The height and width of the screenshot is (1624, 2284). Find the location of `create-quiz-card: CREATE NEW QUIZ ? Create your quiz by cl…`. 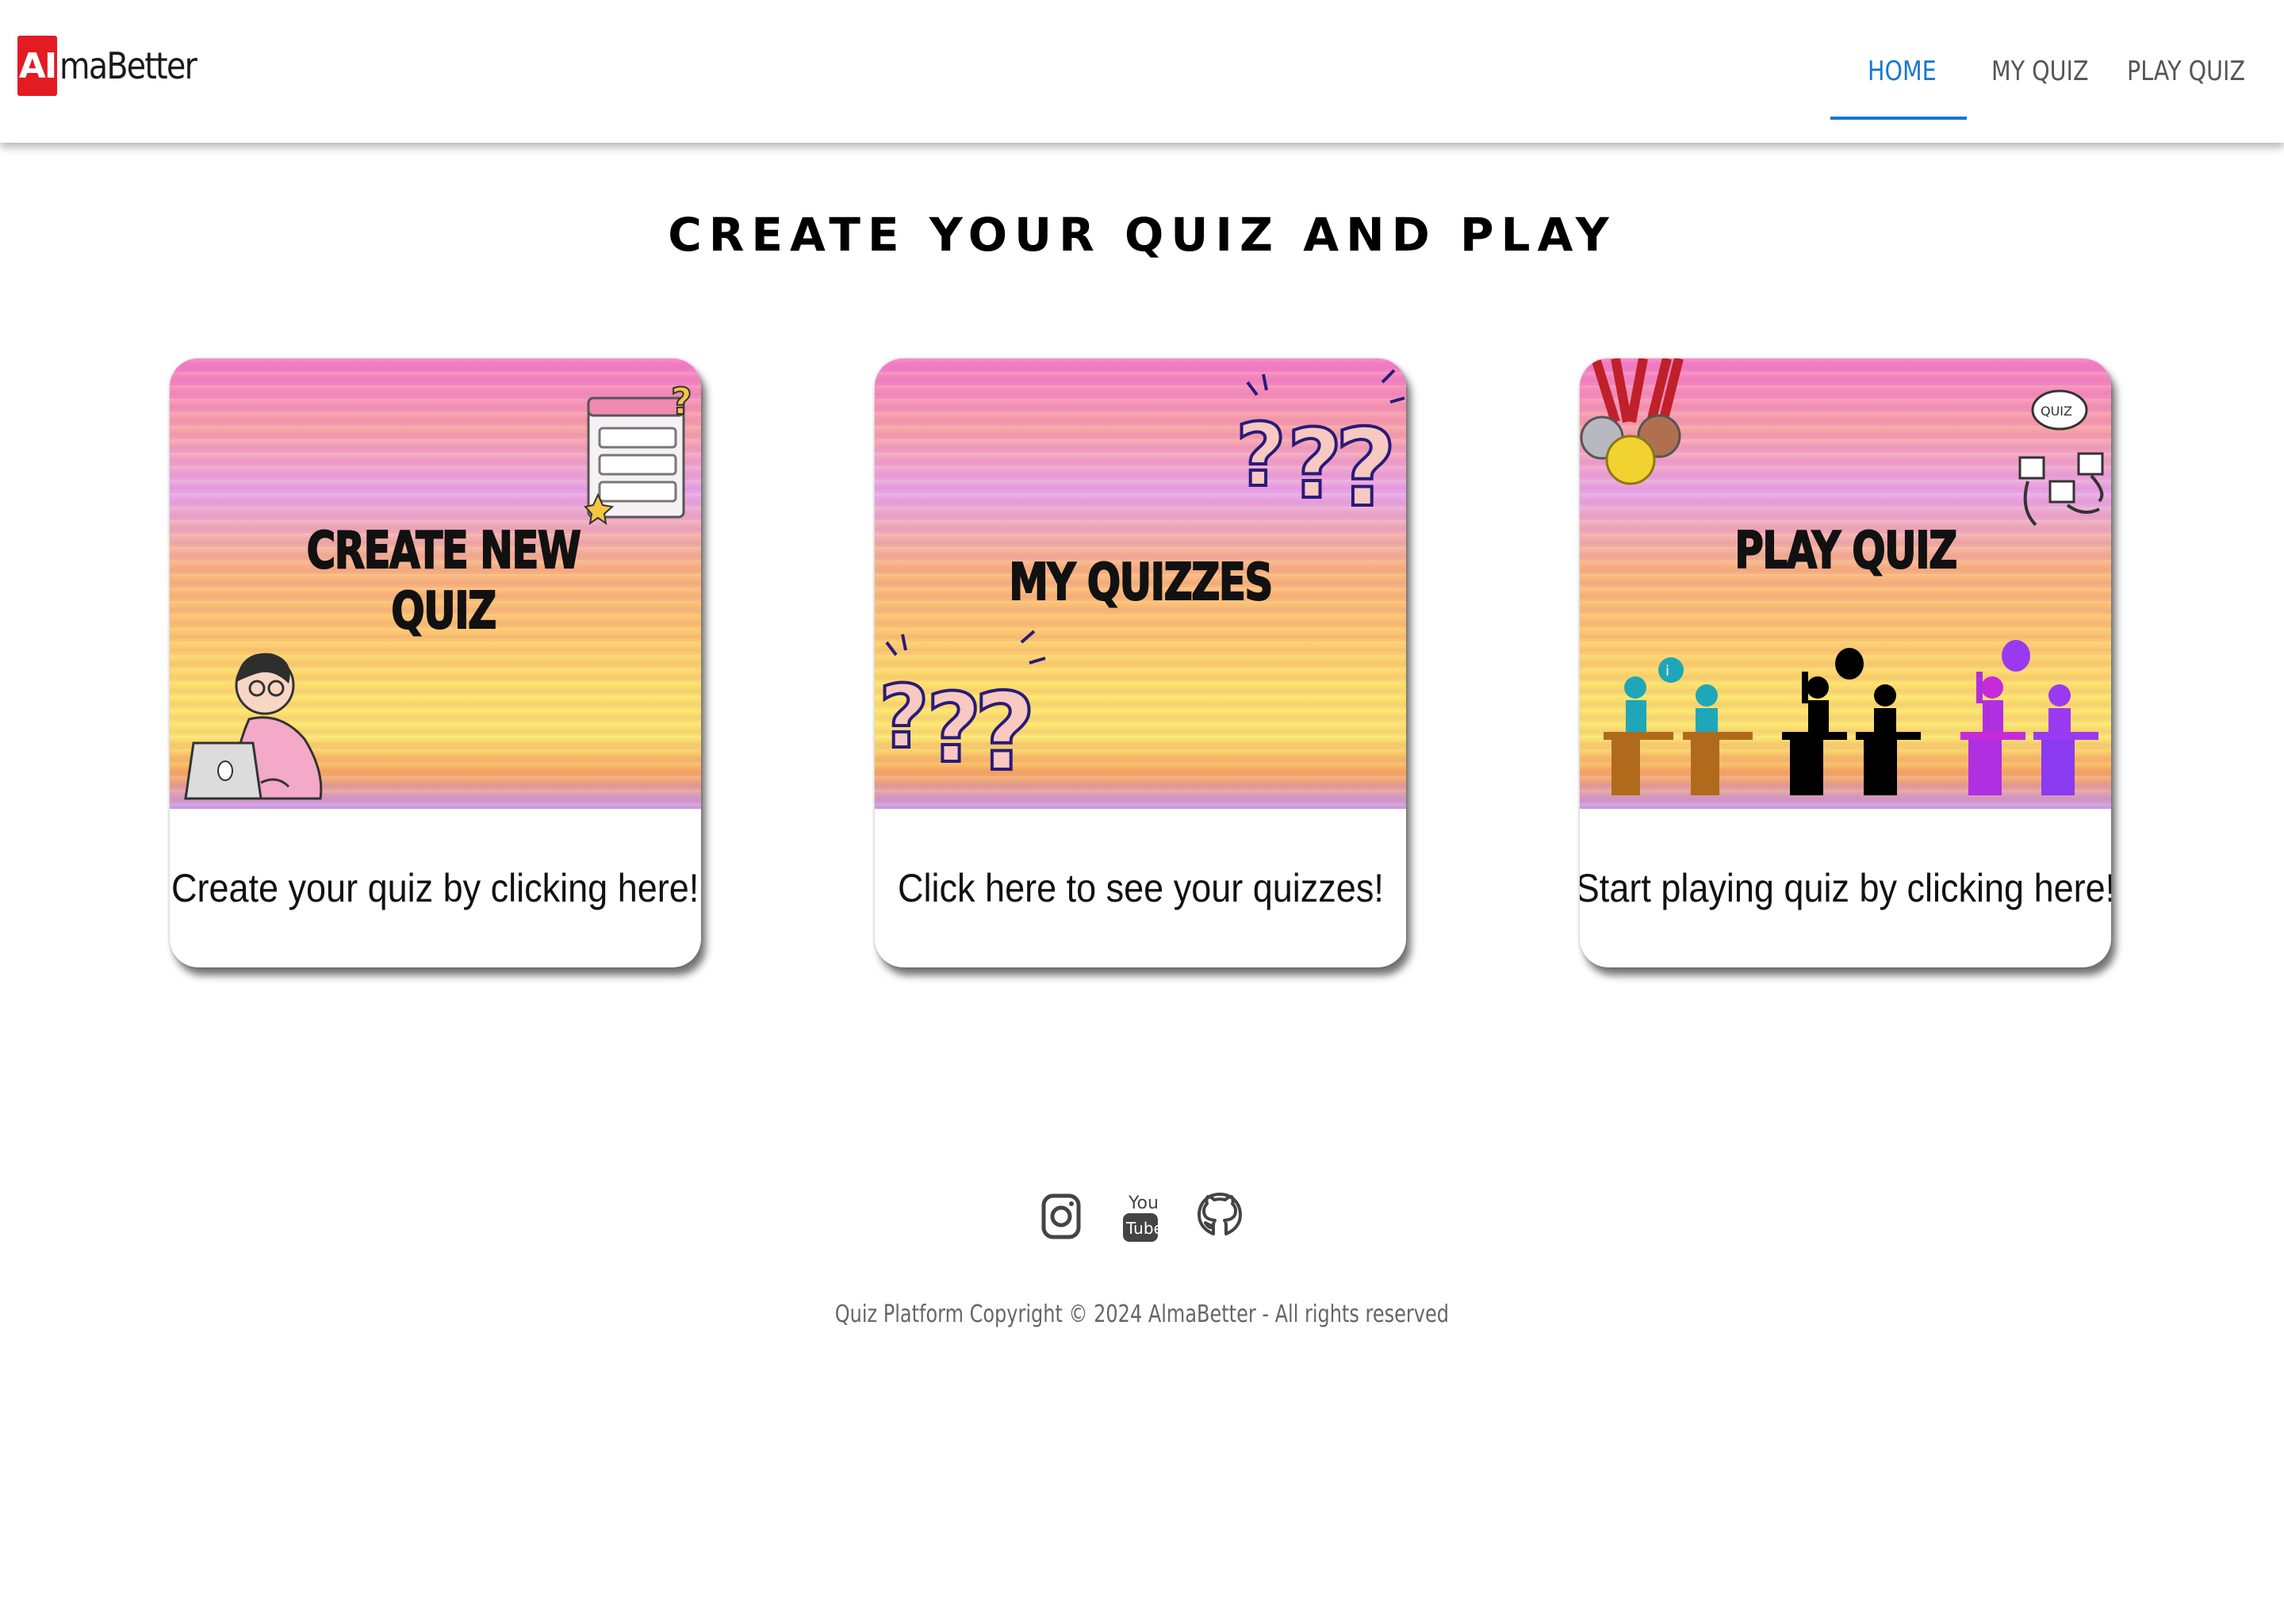

create-quiz-card: CREATE NEW QUIZ ? Create your quiz by cl… is located at coordinates (435, 662).